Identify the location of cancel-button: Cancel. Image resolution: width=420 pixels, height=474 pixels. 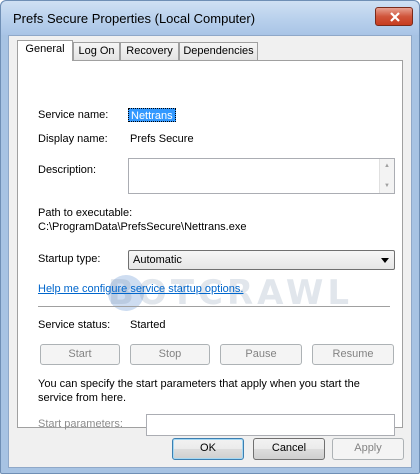
(289, 449).